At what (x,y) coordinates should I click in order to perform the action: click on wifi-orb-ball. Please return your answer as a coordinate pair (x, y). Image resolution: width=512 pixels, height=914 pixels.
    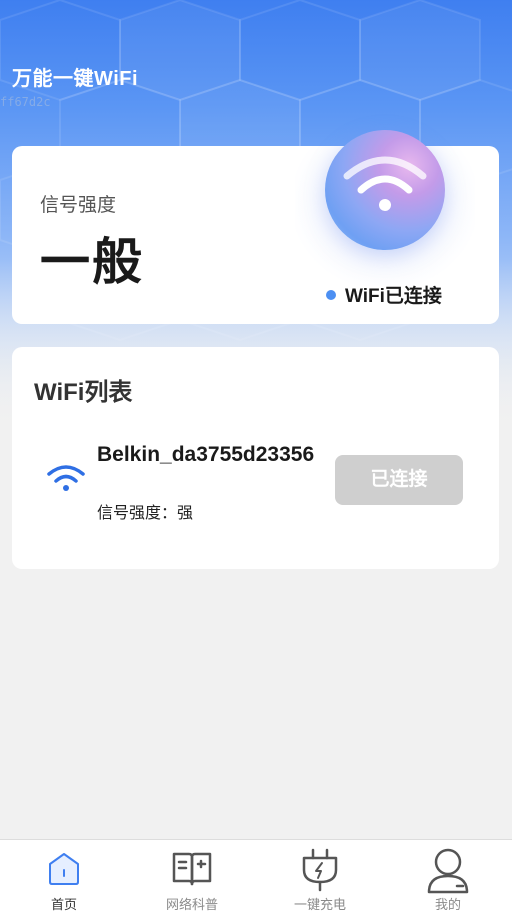
    Looking at the image, I should click on (385, 190).